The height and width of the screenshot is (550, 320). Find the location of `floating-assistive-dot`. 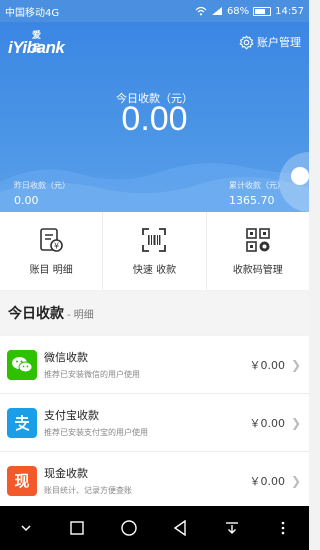

floating-assistive-dot is located at coordinates (300, 176).